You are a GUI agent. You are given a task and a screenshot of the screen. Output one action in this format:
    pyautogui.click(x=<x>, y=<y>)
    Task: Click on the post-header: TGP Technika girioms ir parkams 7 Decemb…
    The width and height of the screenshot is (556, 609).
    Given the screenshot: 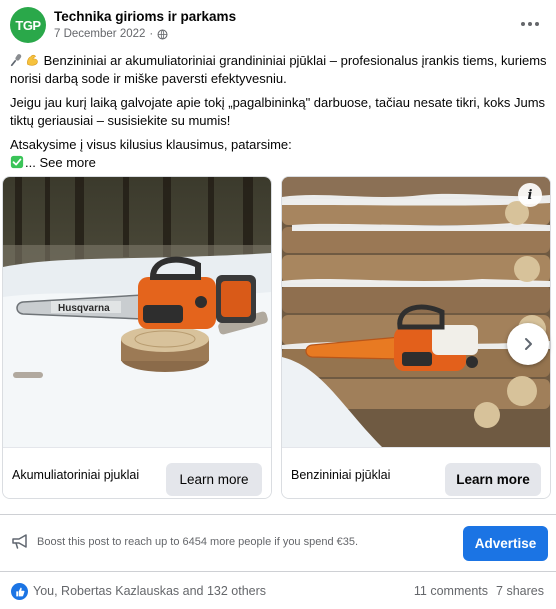 What is the action you would take?
    pyautogui.click(x=278, y=25)
    